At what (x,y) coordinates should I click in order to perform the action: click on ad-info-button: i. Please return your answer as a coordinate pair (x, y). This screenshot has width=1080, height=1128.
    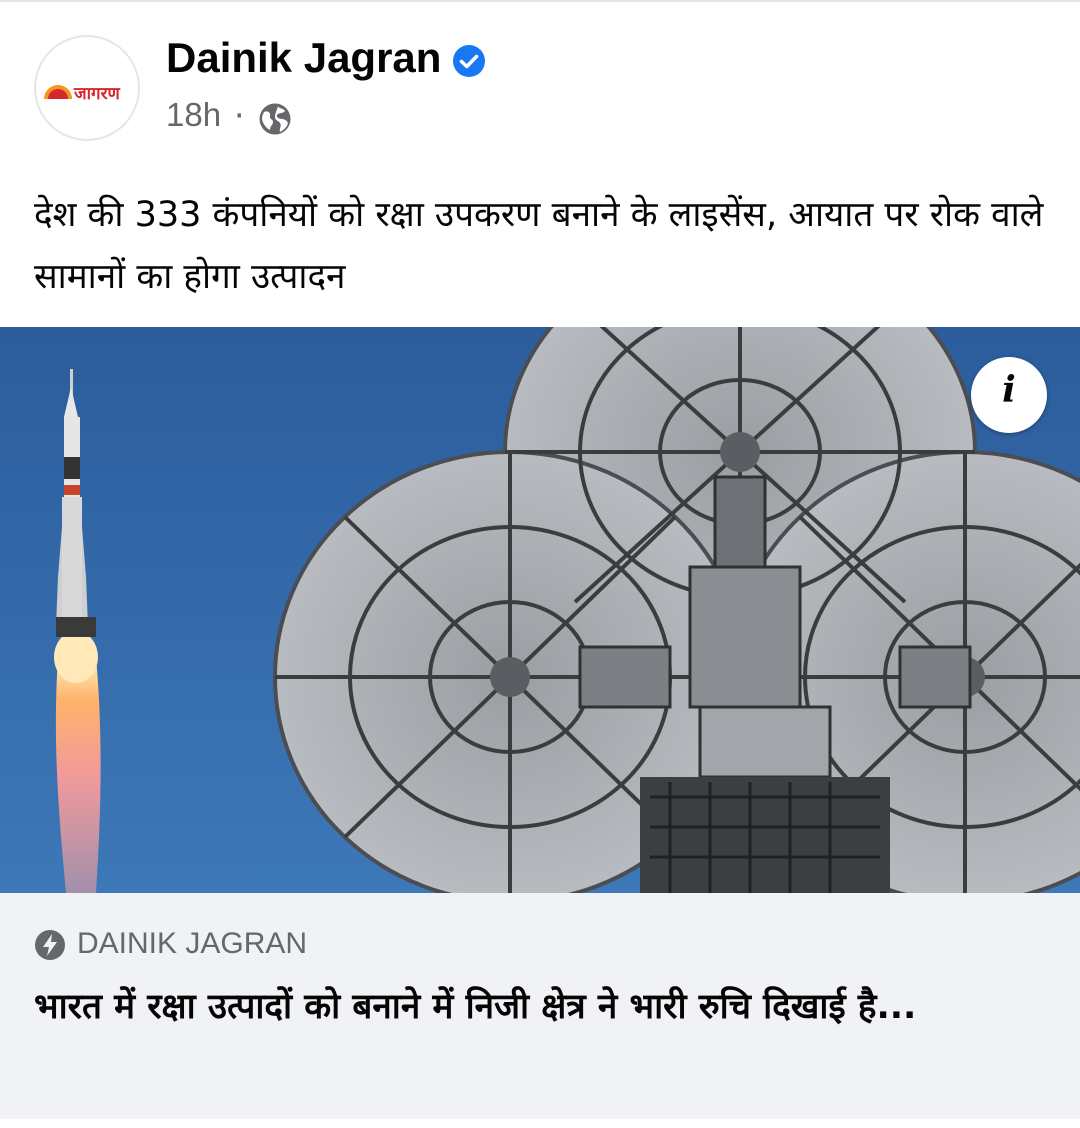
    Looking at the image, I should click on (1009, 395).